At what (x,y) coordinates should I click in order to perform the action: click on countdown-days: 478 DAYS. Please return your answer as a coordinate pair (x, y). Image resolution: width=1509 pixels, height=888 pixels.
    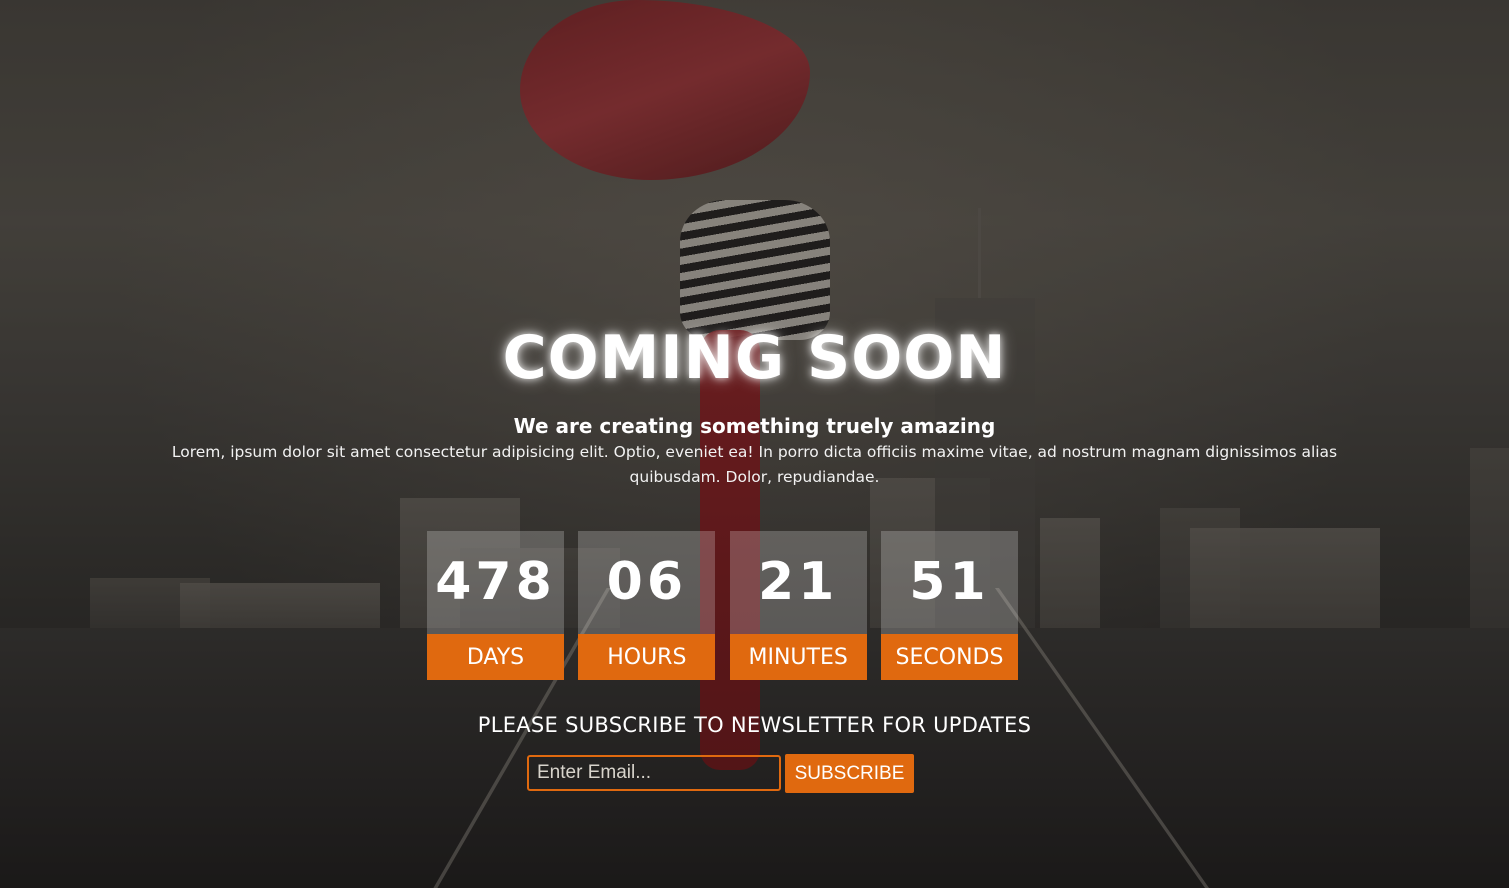
    Looking at the image, I should click on (495, 605).